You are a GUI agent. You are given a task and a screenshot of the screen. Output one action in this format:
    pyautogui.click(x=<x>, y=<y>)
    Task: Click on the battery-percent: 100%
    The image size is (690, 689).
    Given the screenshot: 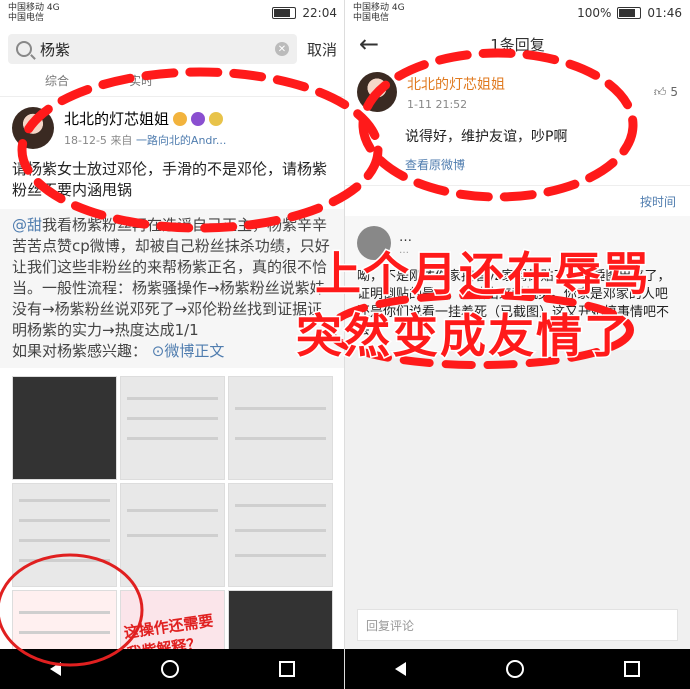 What is the action you would take?
    pyautogui.click(x=594, y=13)
    